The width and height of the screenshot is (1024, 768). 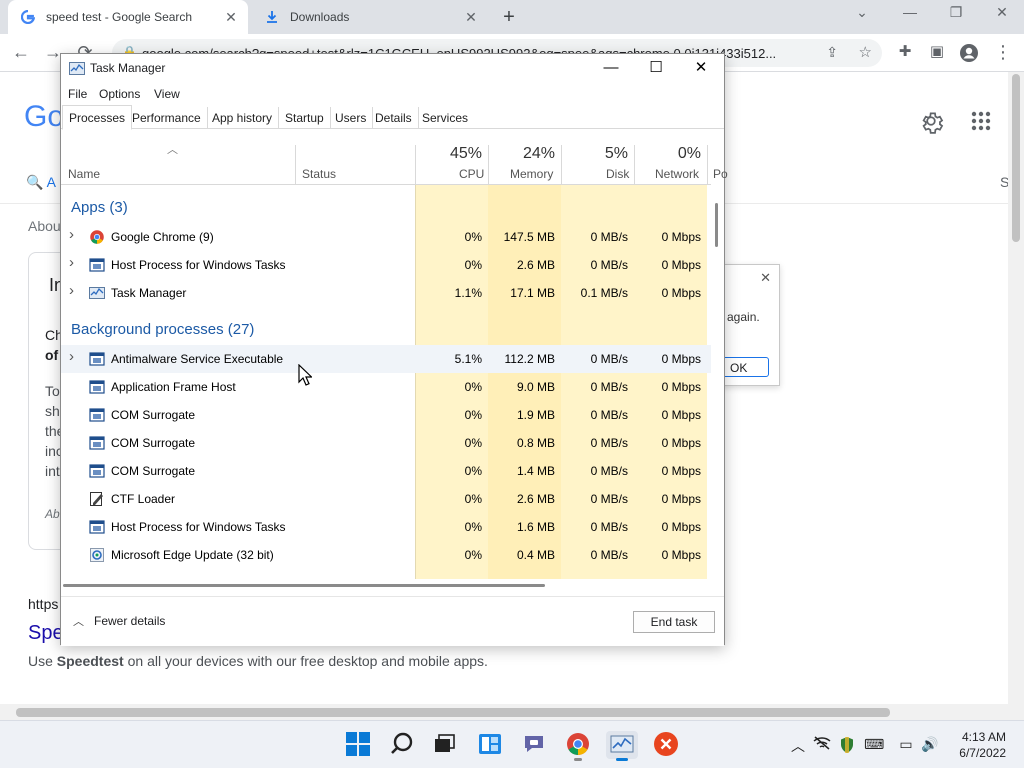 I want to click on dialog-ok-button: OK, so click(x=745, y=367).